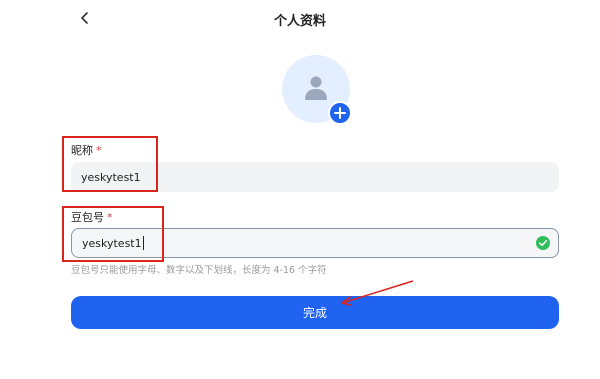 This screenshot has width=600, height=379. I want to click on page-title: 个人资料, so click(299, 21).